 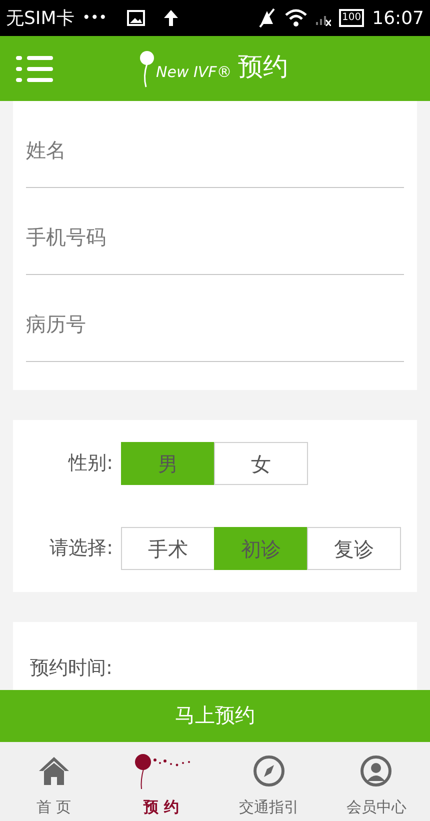 What do you see at coordinates (90, 463) in the screenshot?
I see `field-label: 性别:` at bounding box center [90, 463].